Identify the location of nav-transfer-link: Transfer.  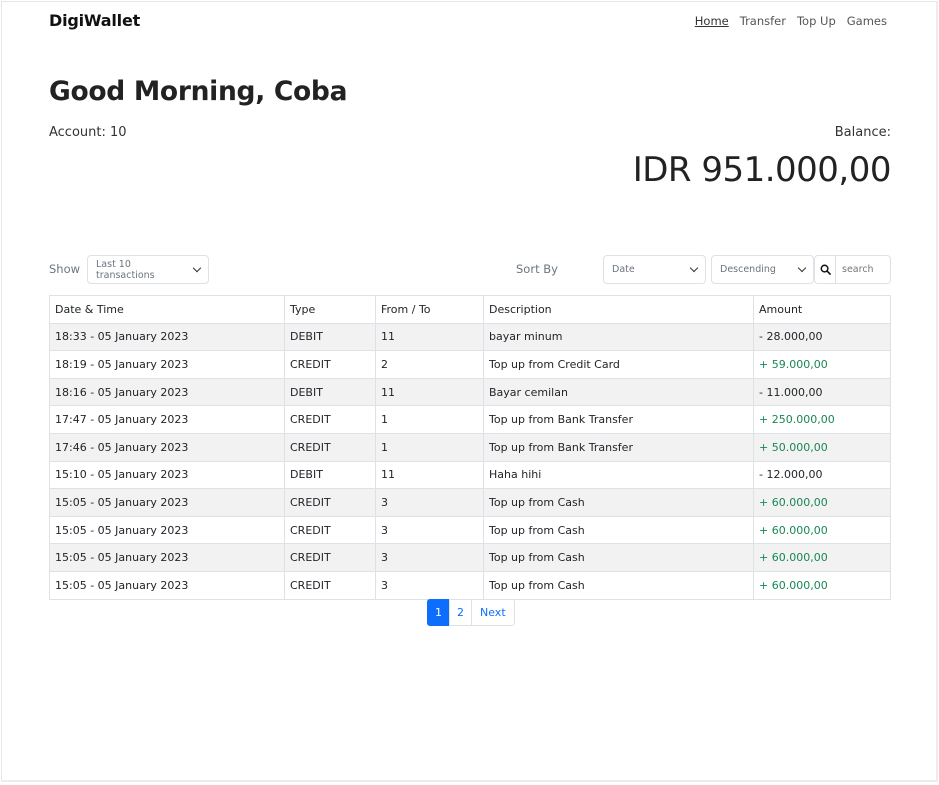
(763, 21).